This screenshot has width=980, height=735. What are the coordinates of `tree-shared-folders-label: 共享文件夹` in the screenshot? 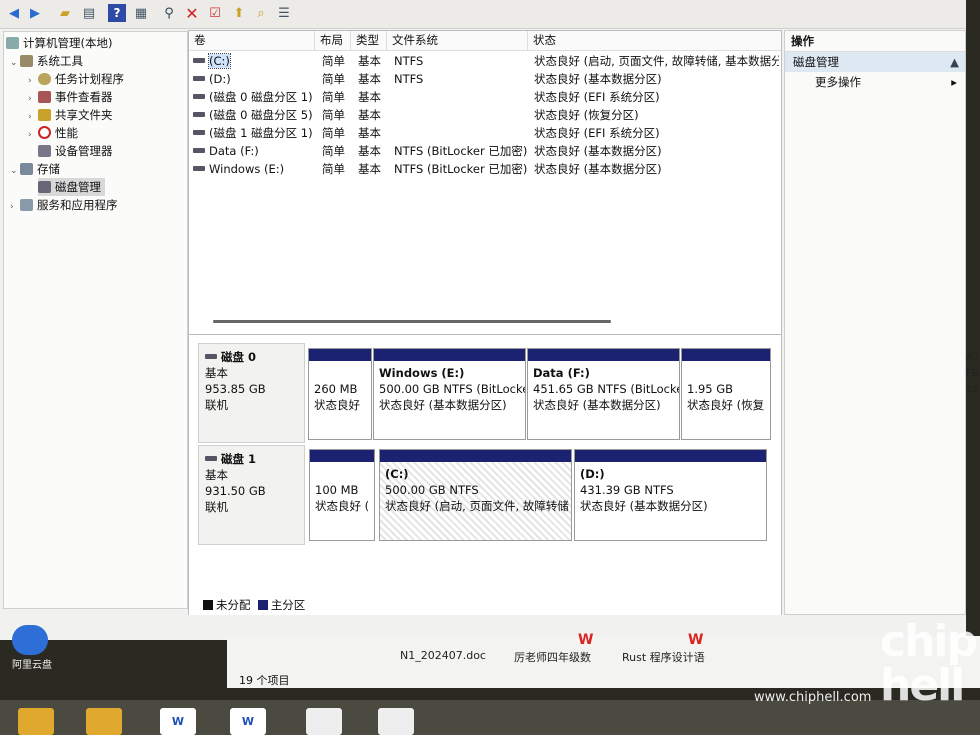 It's located at (84, 115).